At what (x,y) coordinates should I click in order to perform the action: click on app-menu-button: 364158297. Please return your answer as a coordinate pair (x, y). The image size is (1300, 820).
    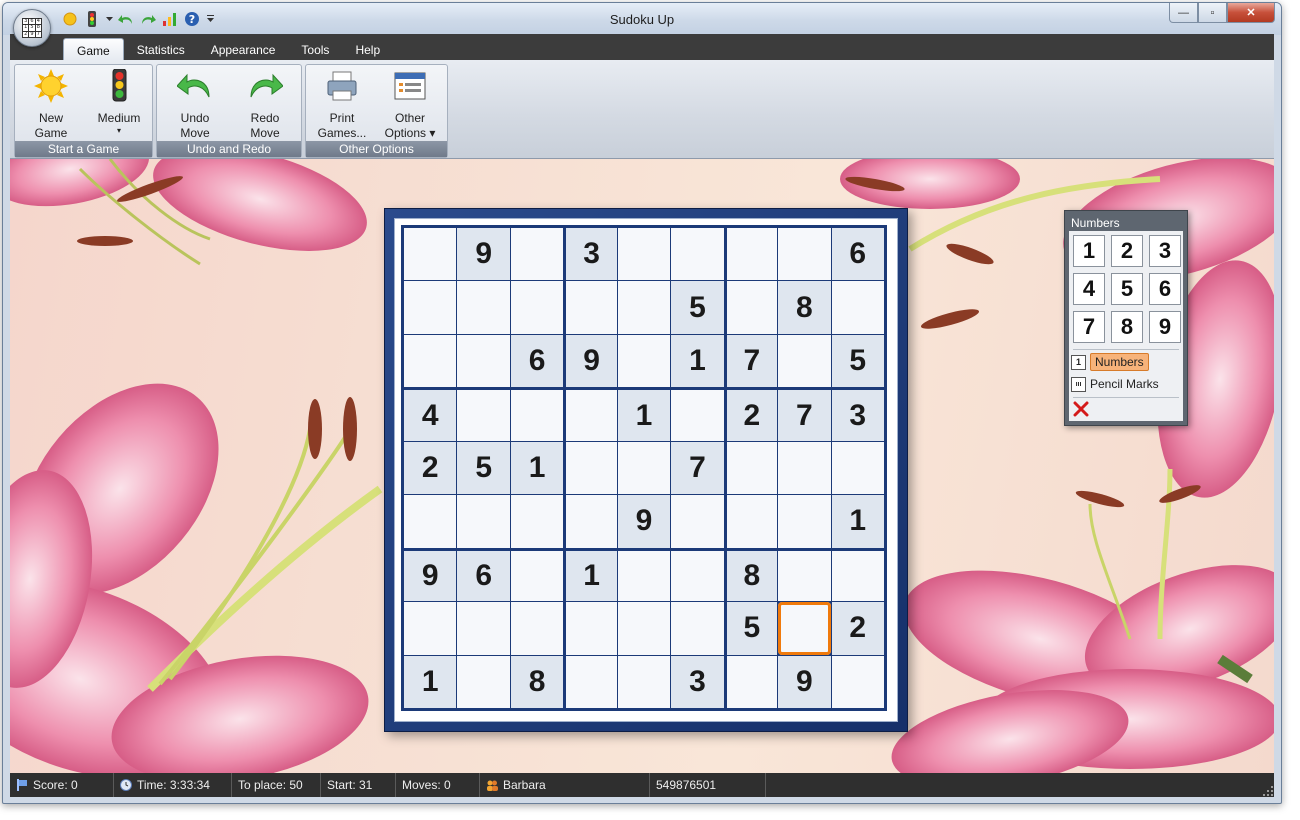
    Looking at the image, I should click on (32, 28).